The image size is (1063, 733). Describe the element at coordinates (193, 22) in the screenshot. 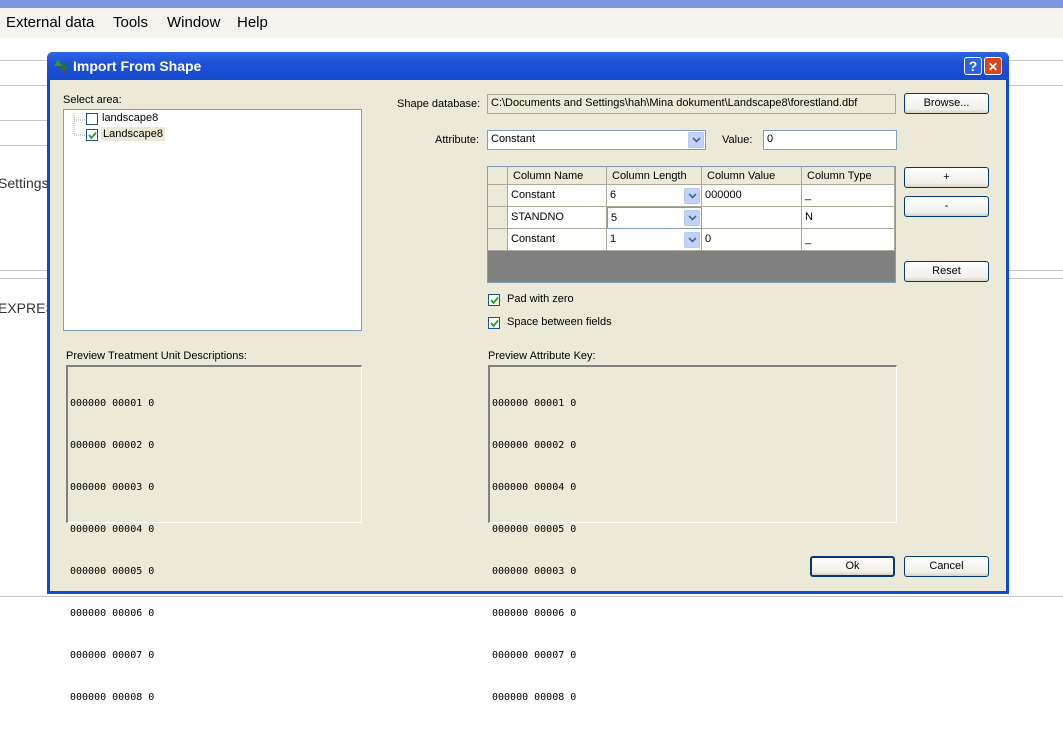

I see `menu-window: Window` at that location.